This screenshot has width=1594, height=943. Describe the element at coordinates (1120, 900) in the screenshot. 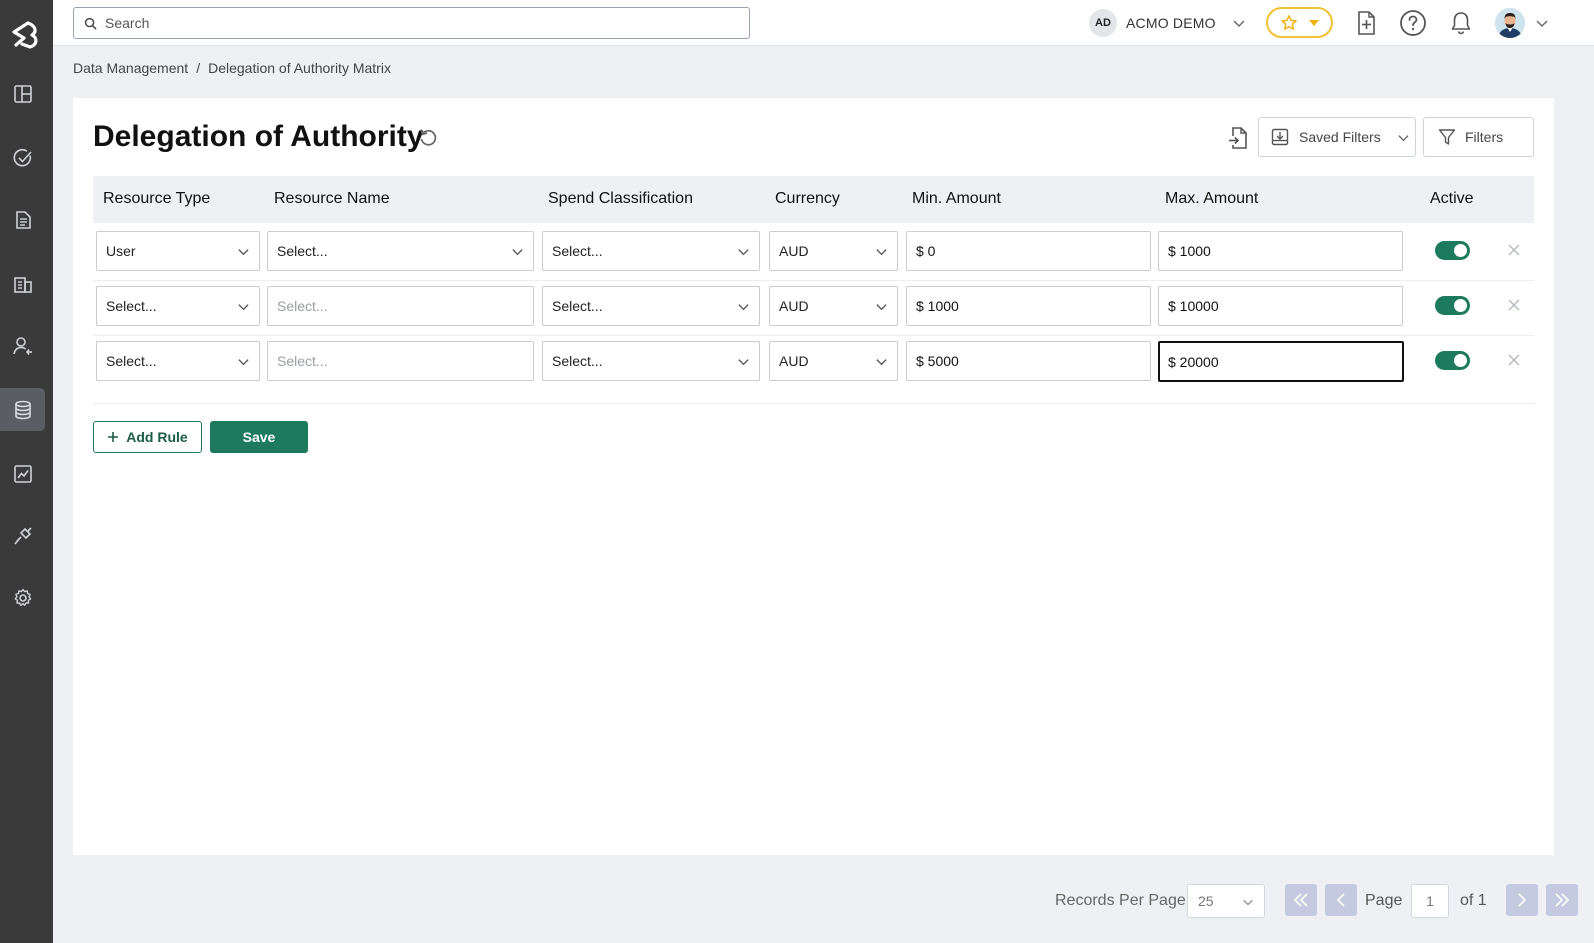

I see `records-per-page-label: Records Per Page` at that location.